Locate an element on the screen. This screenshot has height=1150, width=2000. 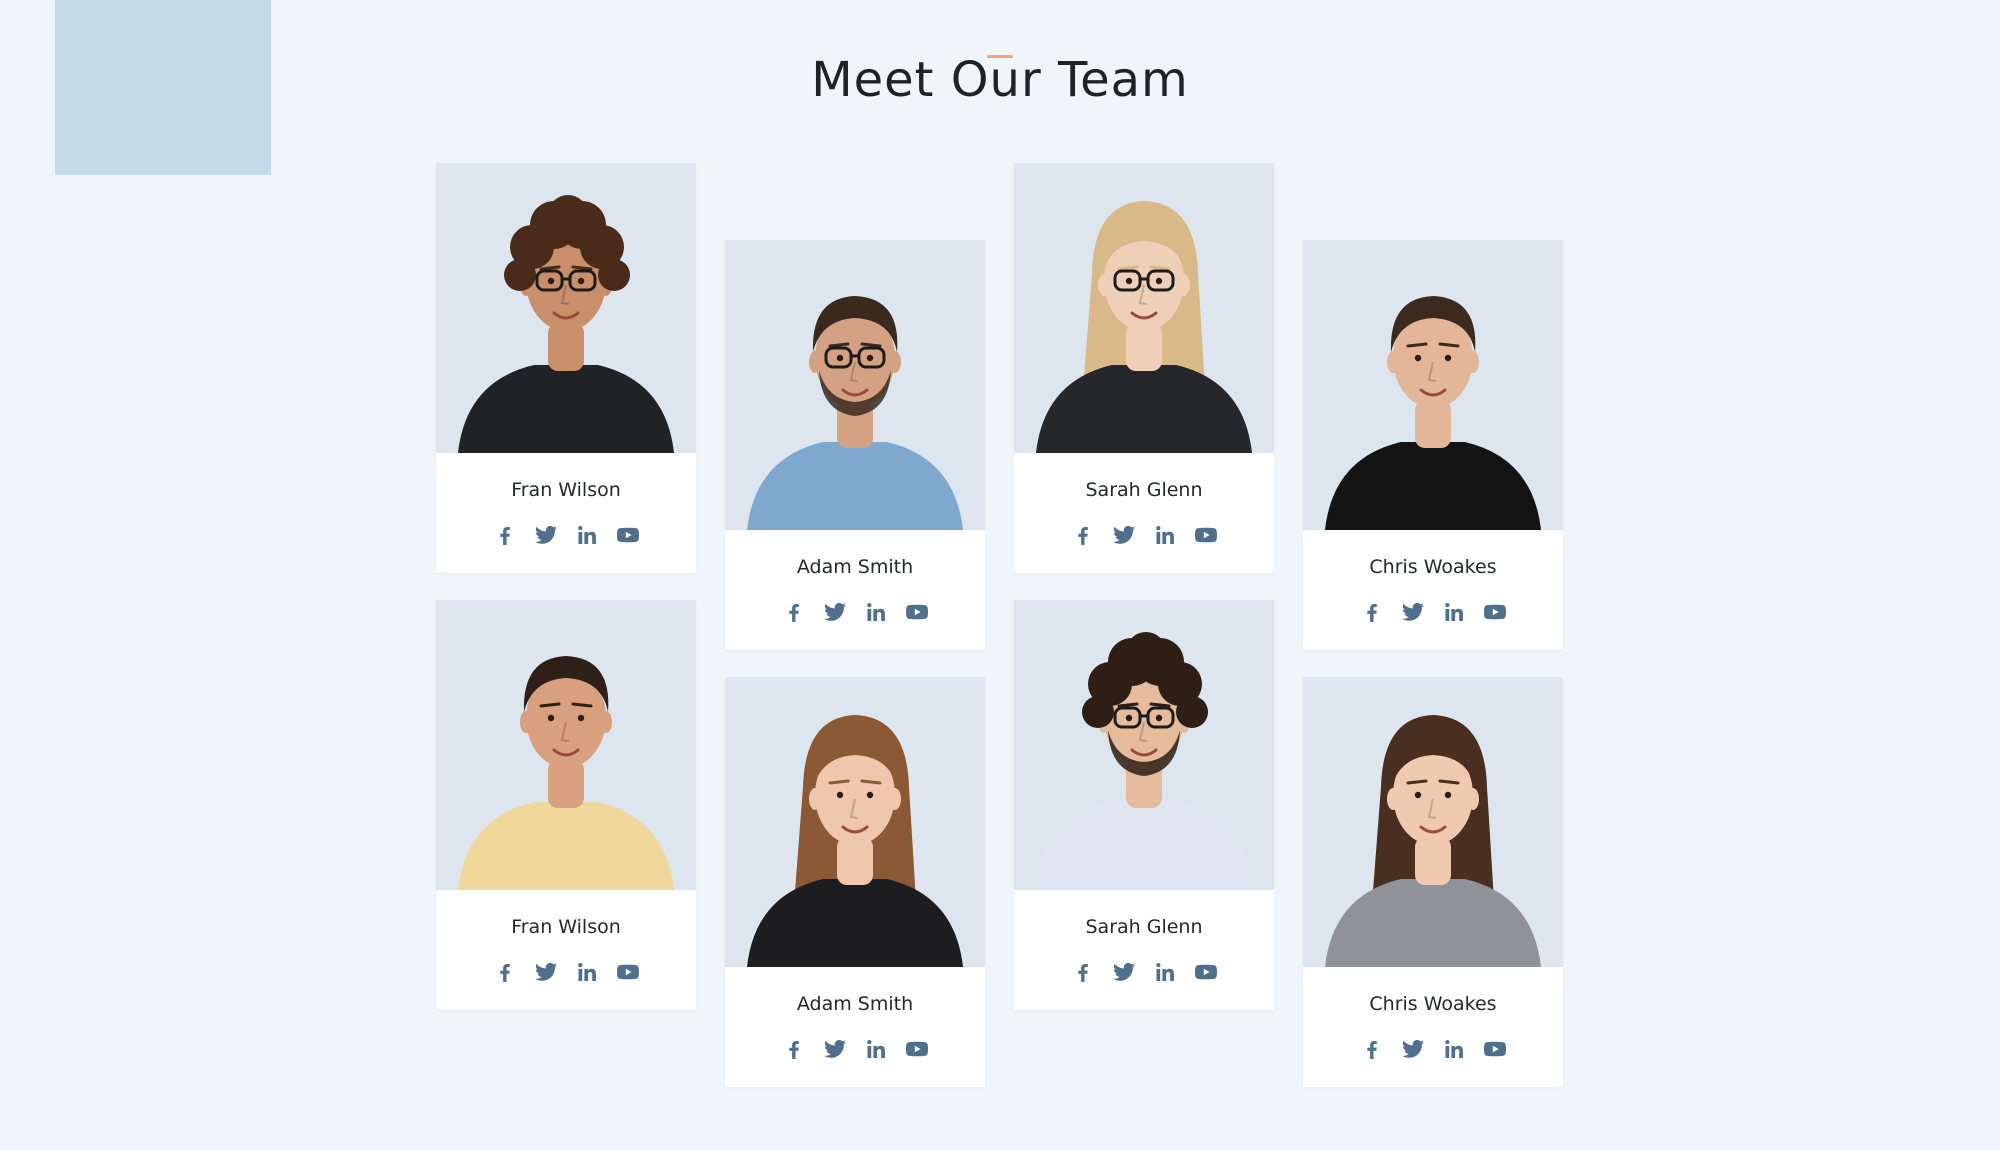
page-title: Meet Our Team is located at coordinates (1000, 80).